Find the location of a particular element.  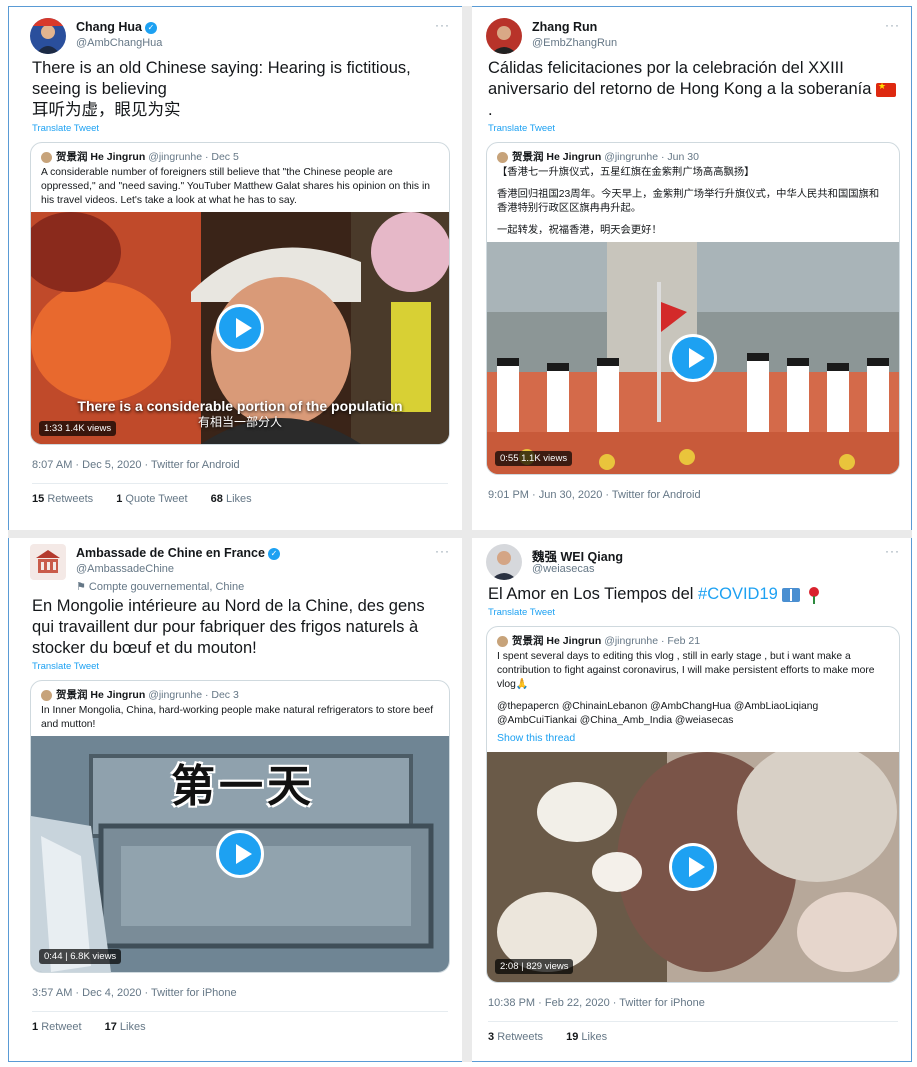

quote-tweets-count: 1 Quote Tweet is located at coordinates (156, 499).